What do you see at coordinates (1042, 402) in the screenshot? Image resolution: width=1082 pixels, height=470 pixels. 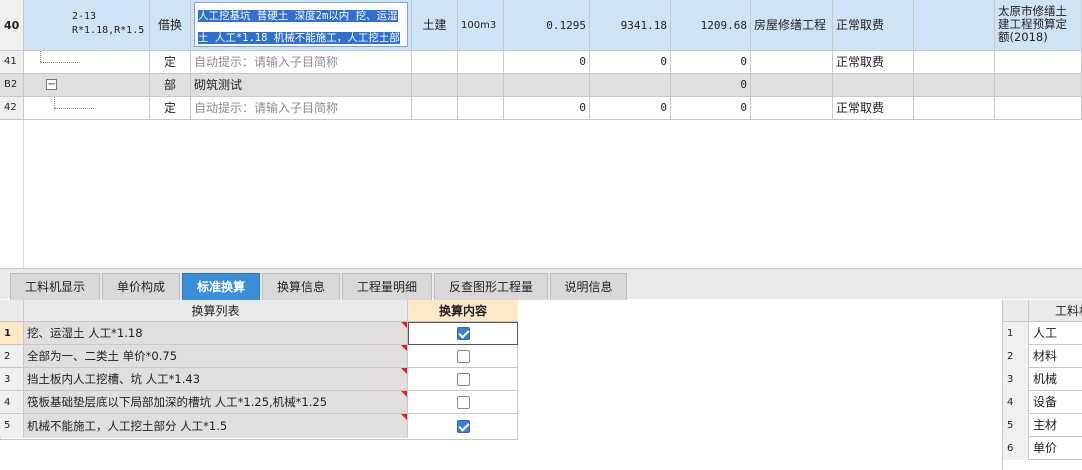 I see `list-item: 4 设备` at bounding box center [1042, 402].